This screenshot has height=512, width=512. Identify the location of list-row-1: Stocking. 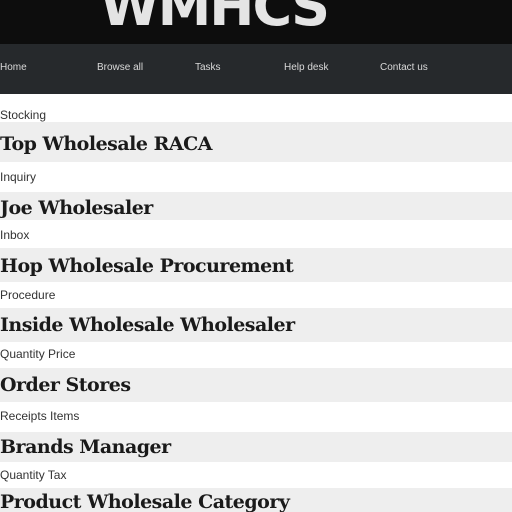
(256, 110).